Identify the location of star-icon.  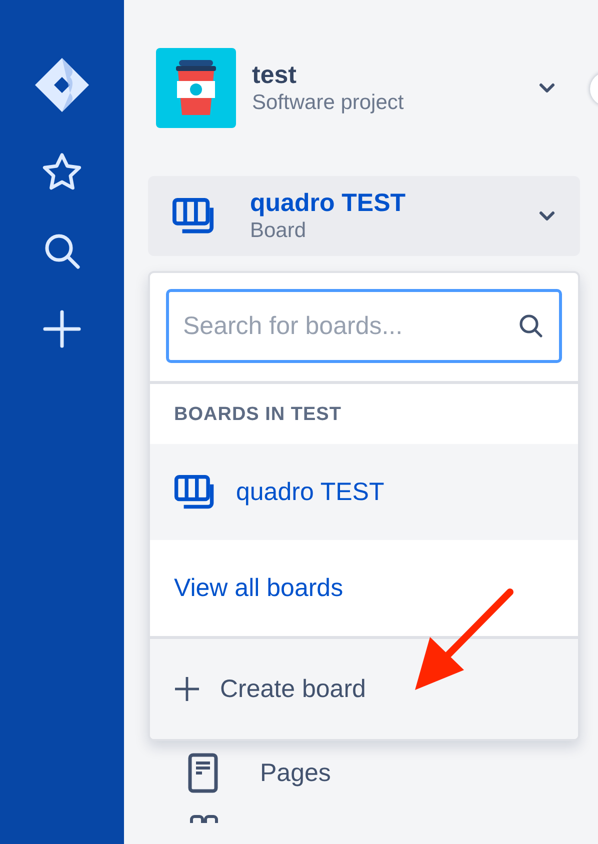
(62, 172).